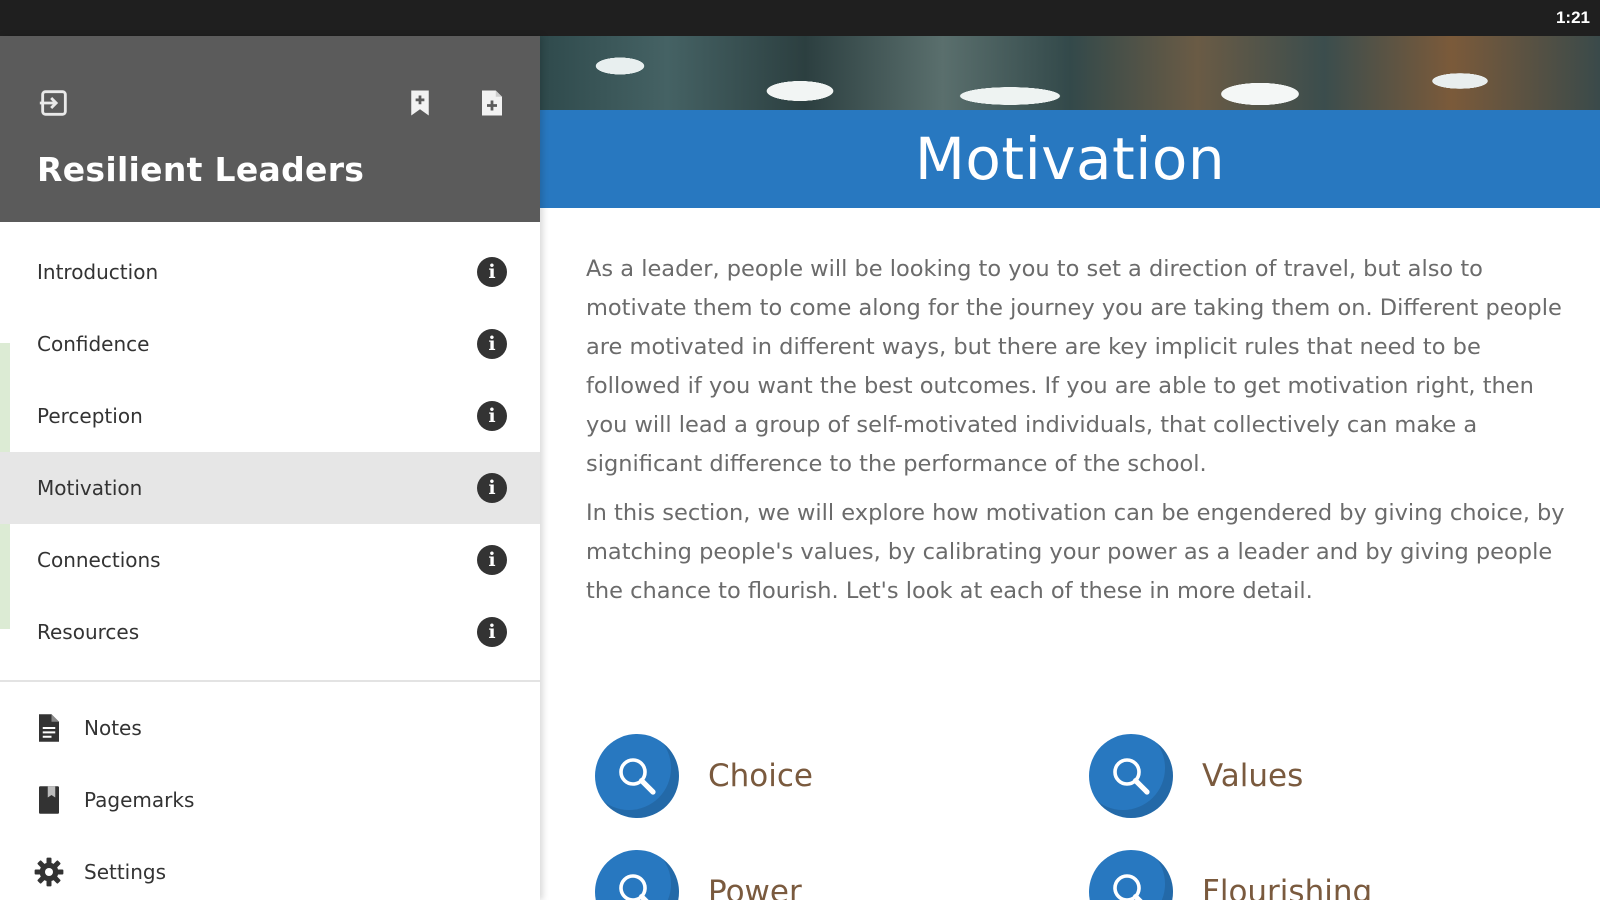 The height and width of the screenshot is (900, 1600). Describe the element at coordinates (270, 272) in the screenshot. I see `chapter-item-introduction: Introduction i` at that location.